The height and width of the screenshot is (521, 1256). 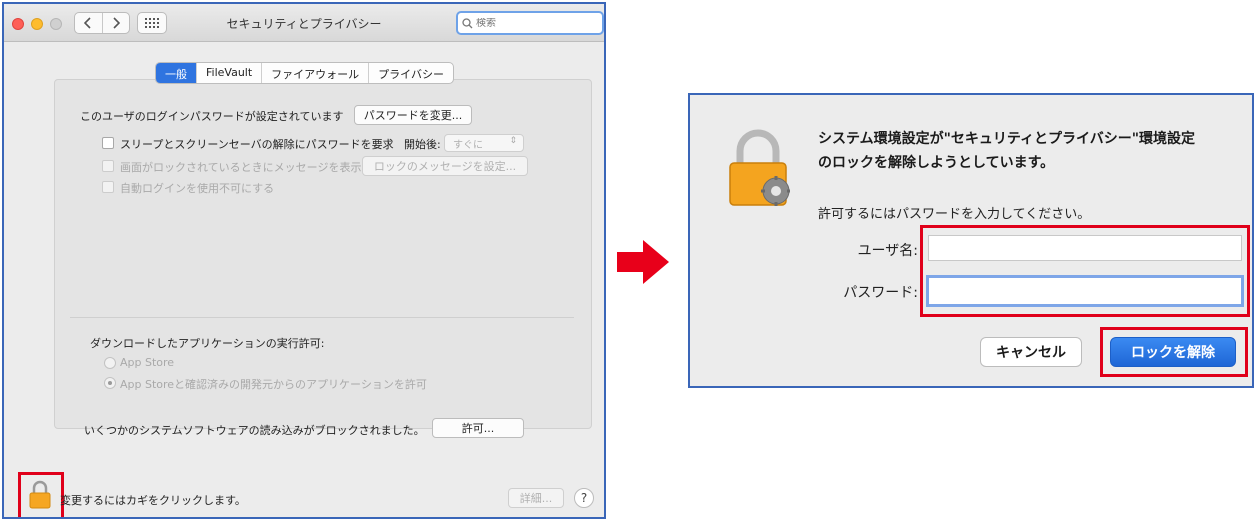 I want to click on download-heading: ダウンロードしたアプリケーションの実行許可:, so click(x=207, y=343).